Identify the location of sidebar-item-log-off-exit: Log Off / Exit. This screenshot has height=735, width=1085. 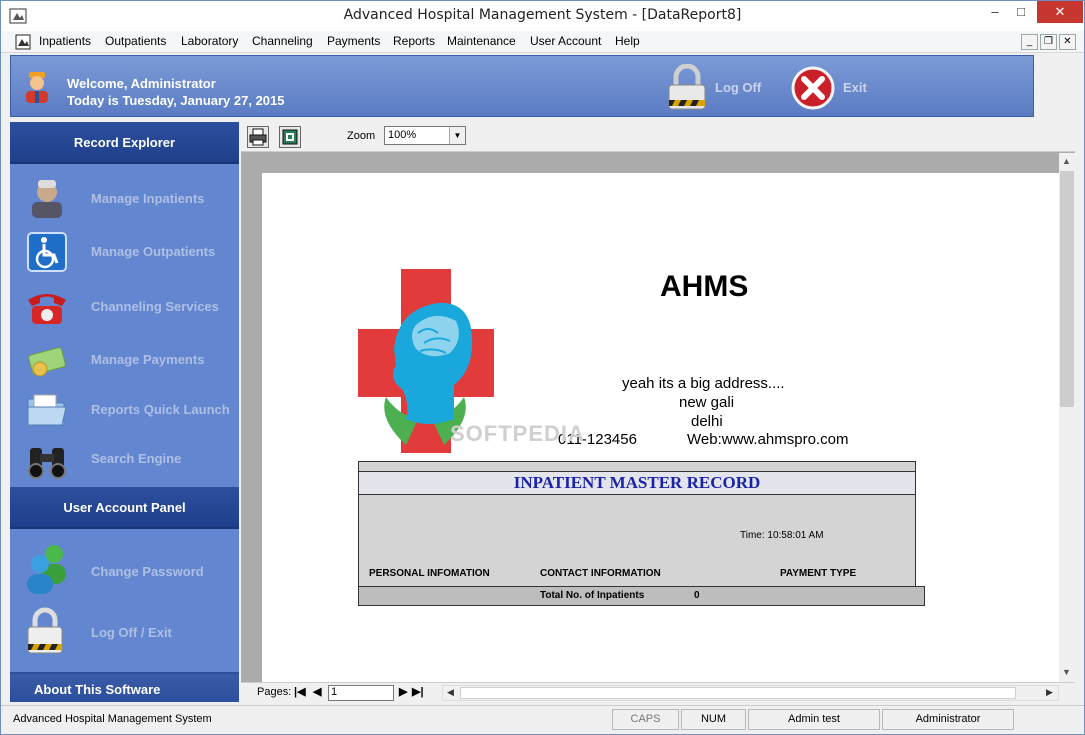
(124, 632).